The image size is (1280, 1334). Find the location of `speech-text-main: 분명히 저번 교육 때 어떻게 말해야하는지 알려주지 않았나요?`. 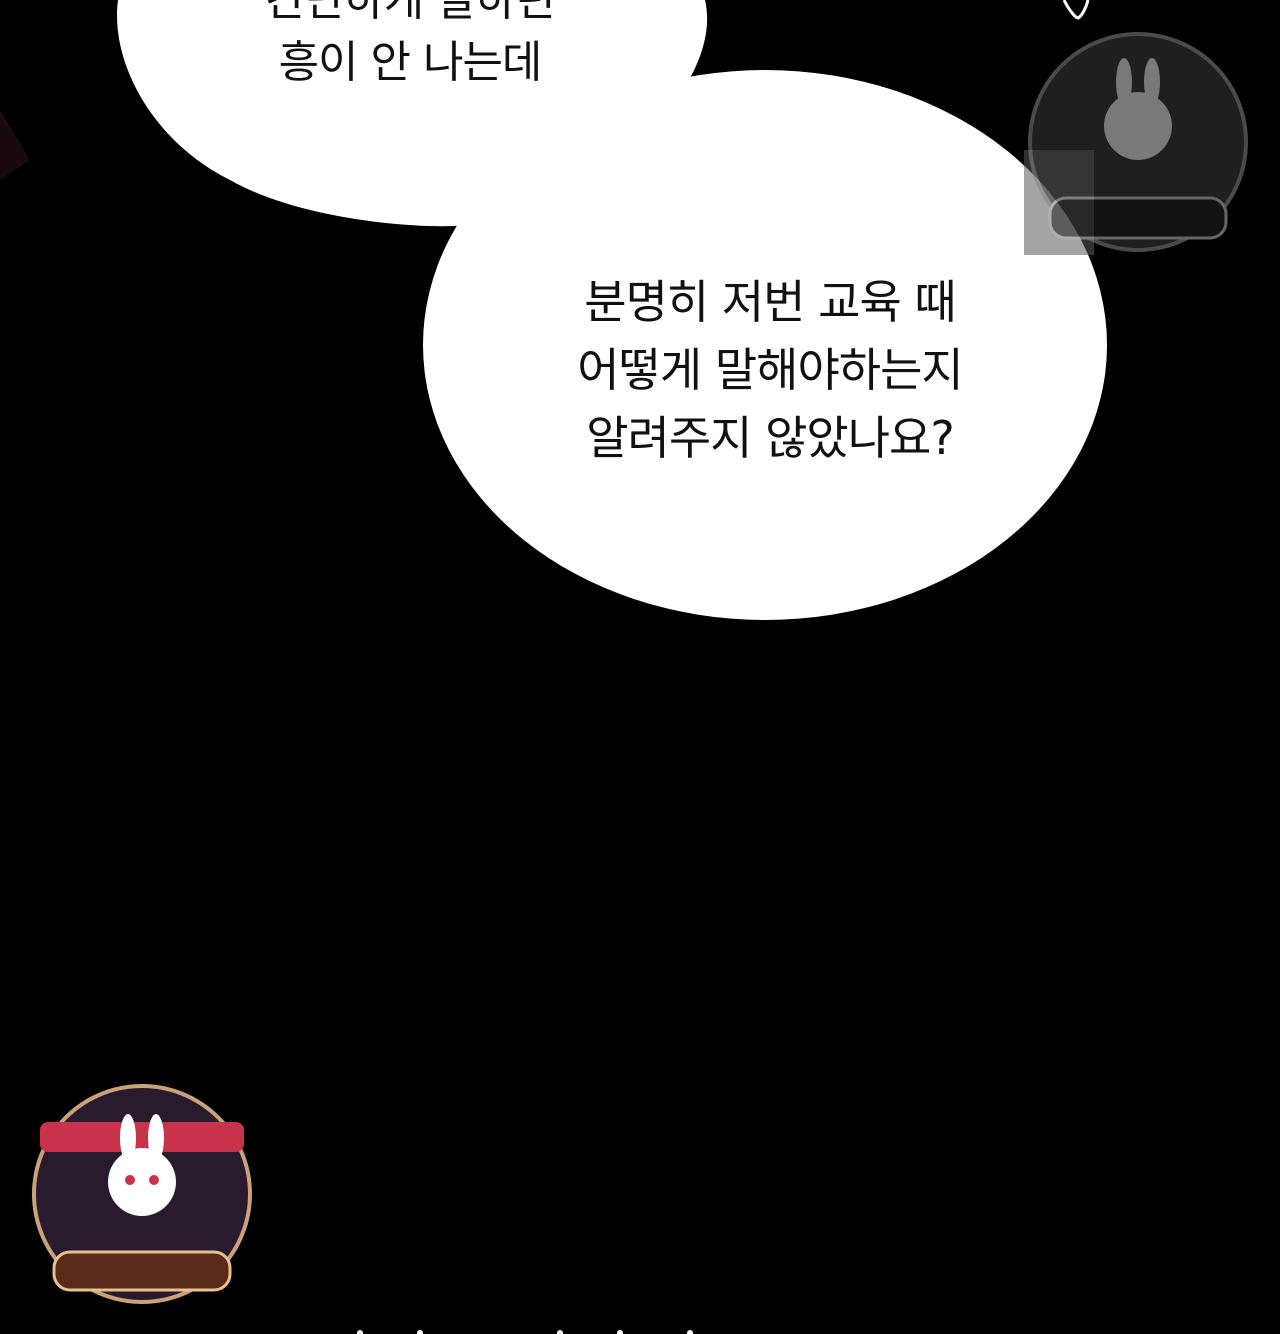

speech-text-main: 분명히 저번 교육 때 어떻게 말해야하는지 알려주지 않았나요? is located at coordinates (770, 370).